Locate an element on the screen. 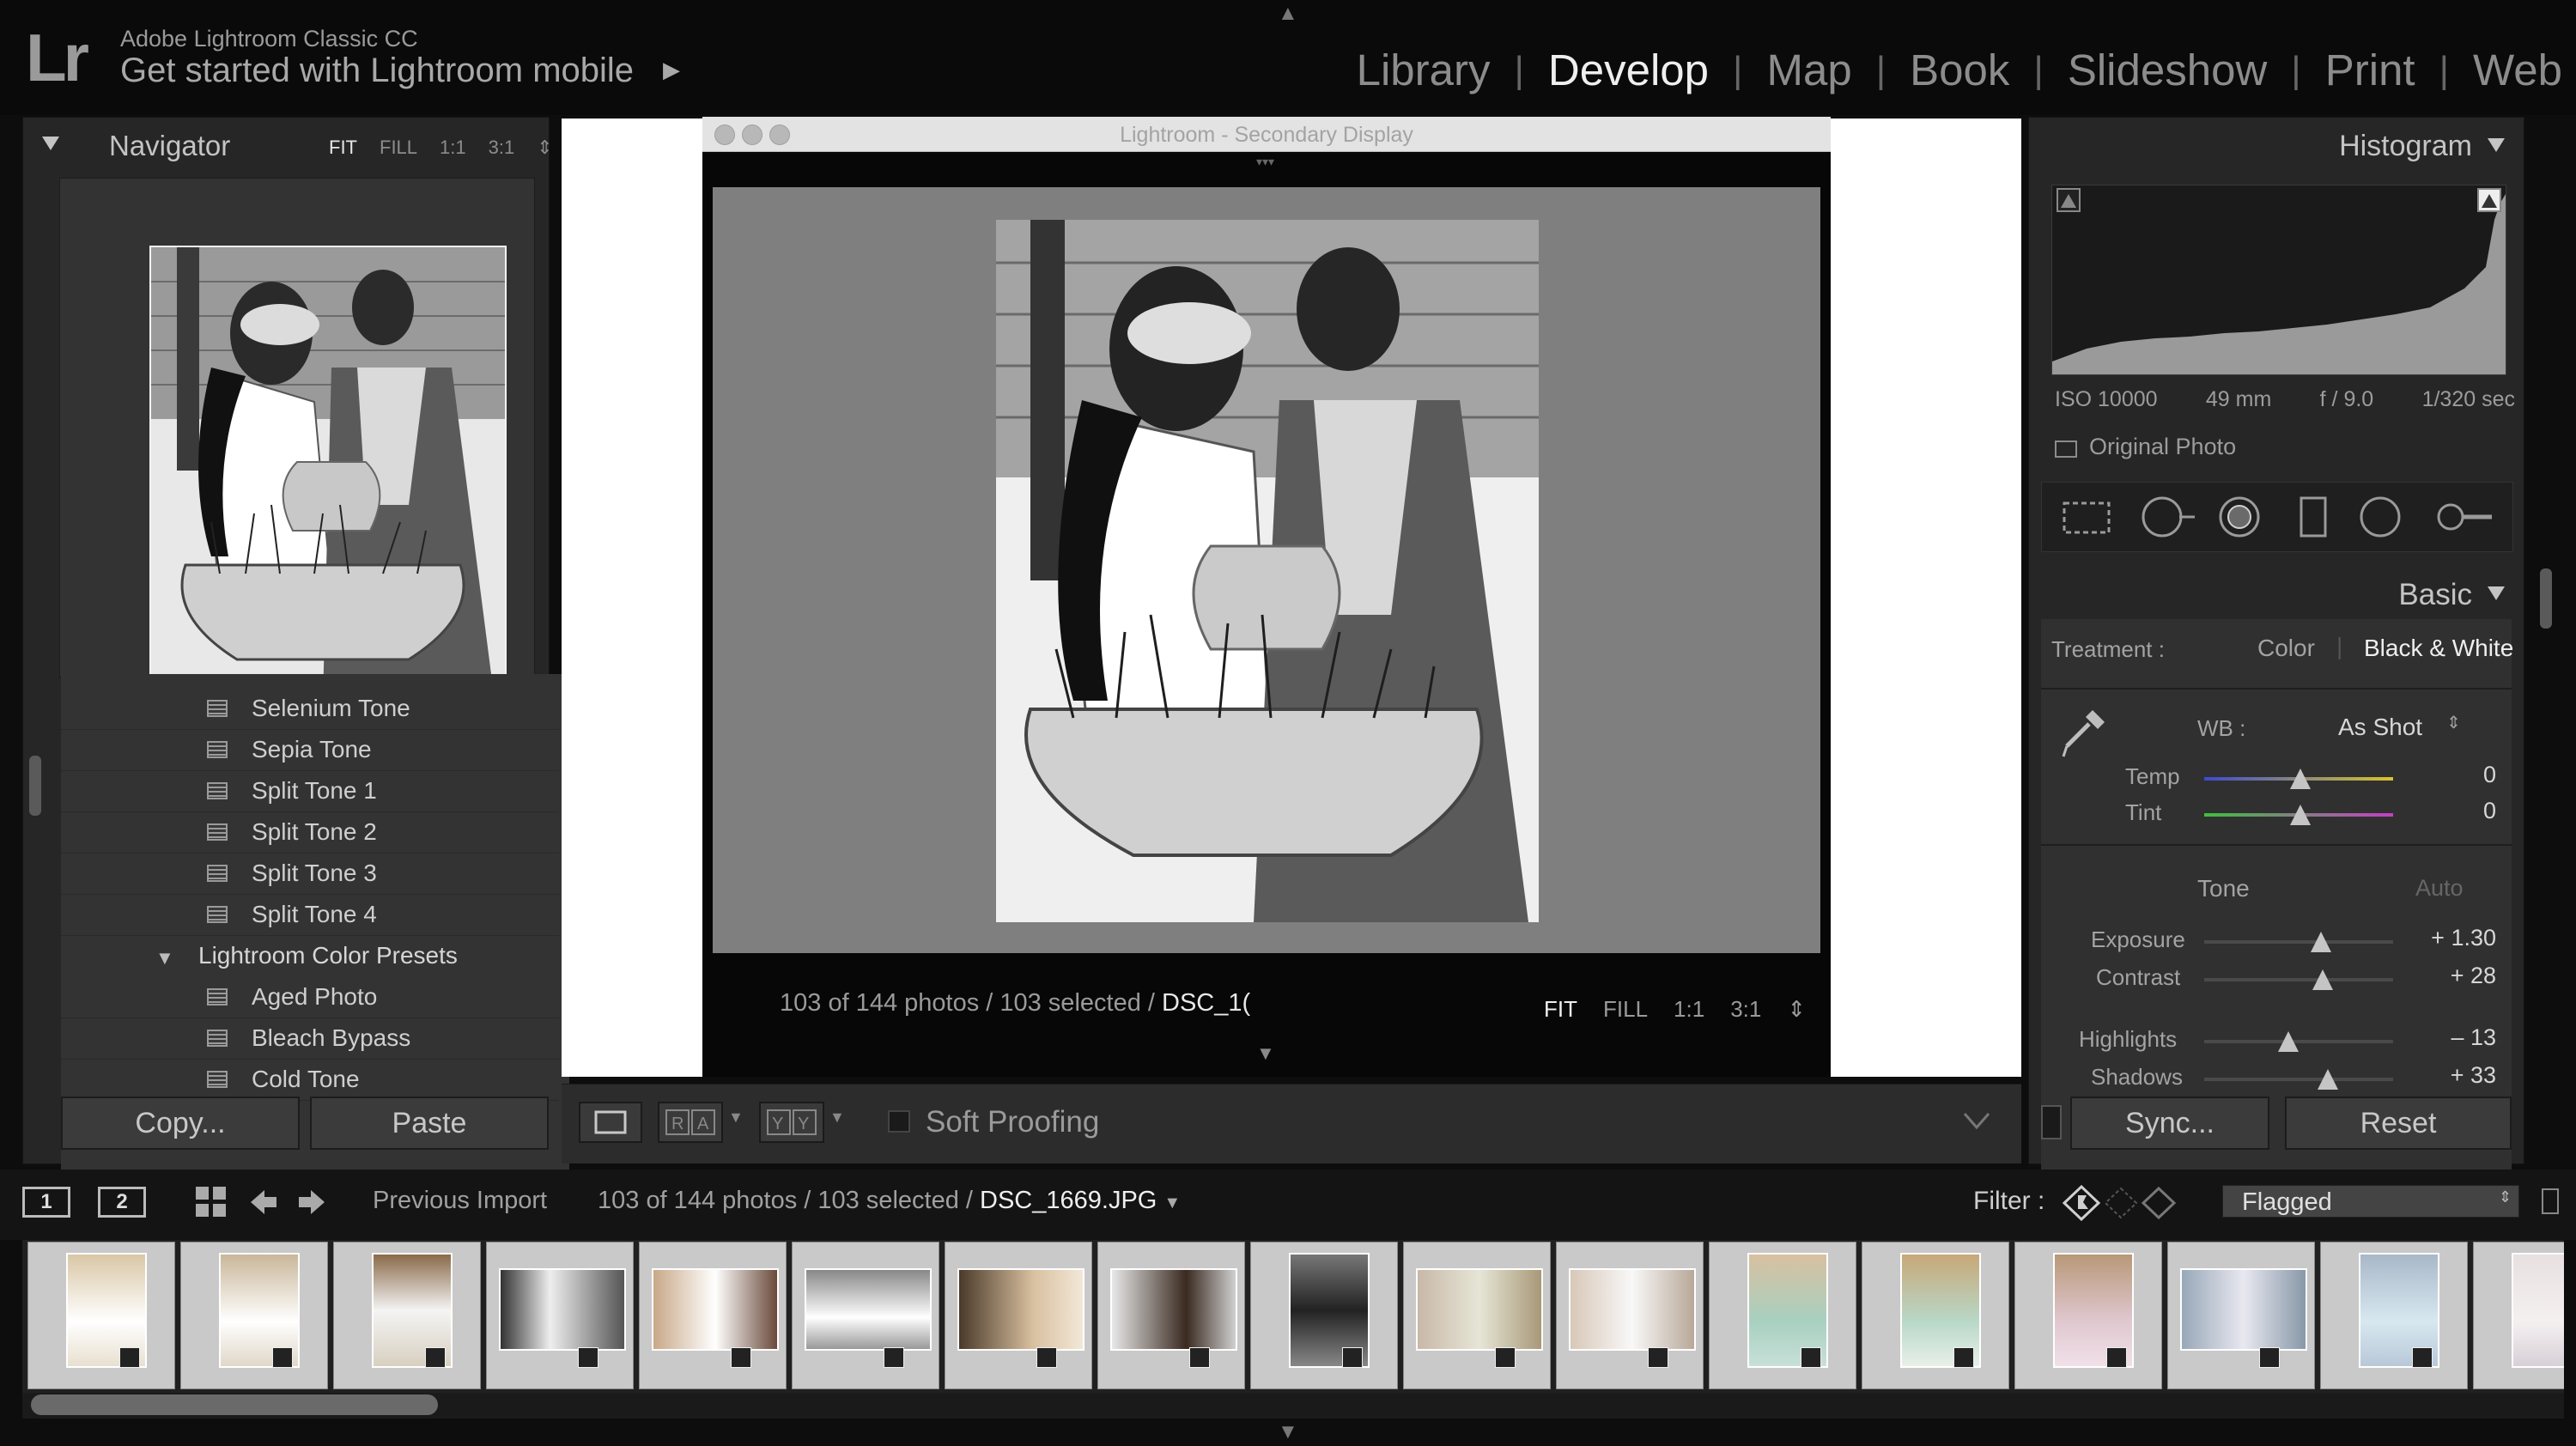 This screenshot has height=1446, width=2576. before-after-left-right-button: RA is located at coordinates (691, 1122).